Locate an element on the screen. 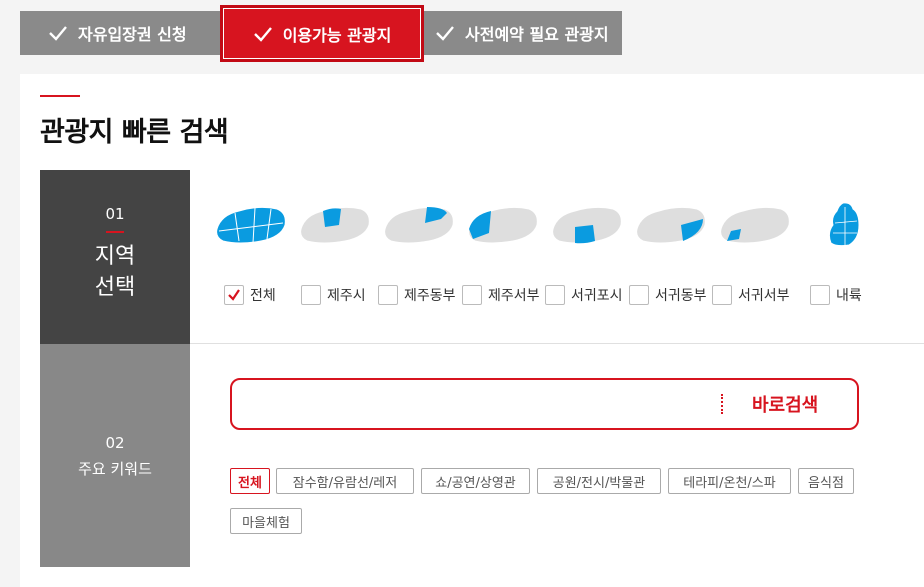  jeju-map-east-jeju-icon is located at coordinates (419, 225).